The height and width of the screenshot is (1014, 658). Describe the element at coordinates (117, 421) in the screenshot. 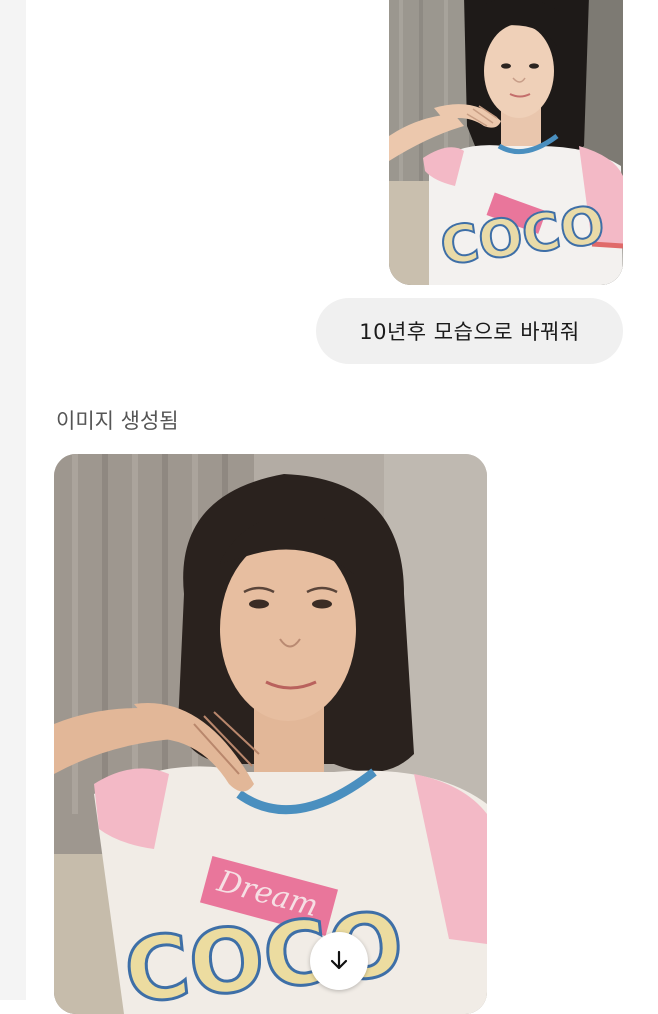

I see `image-generated-label: 이미지 생성됨` at that location.